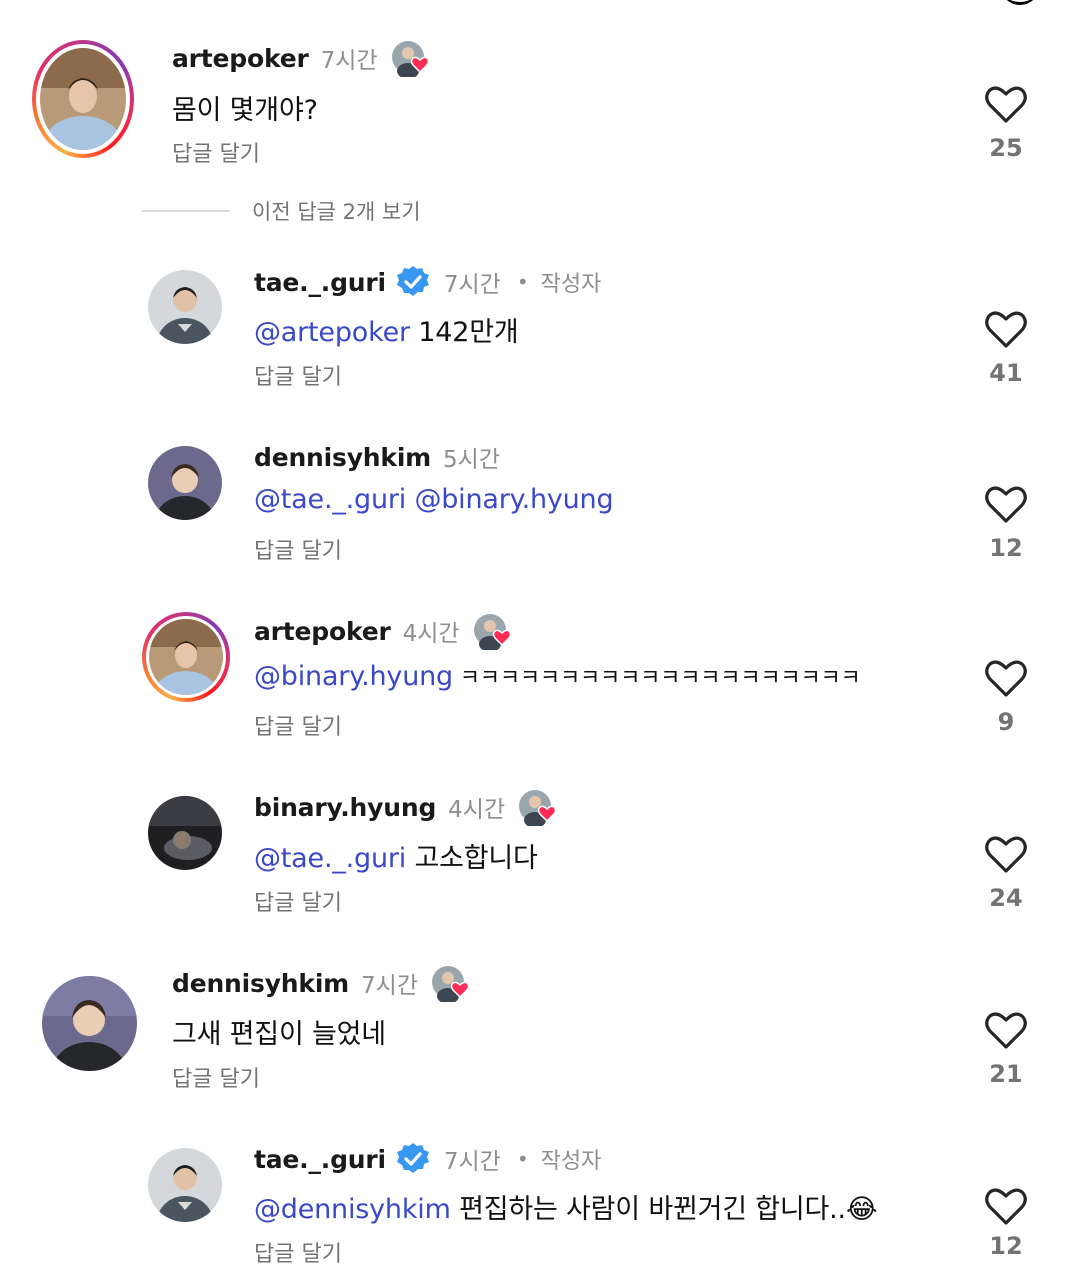  Describe the element at coordinates (1006, 373) in the screenshot. I see `like-count: 41` at that location.